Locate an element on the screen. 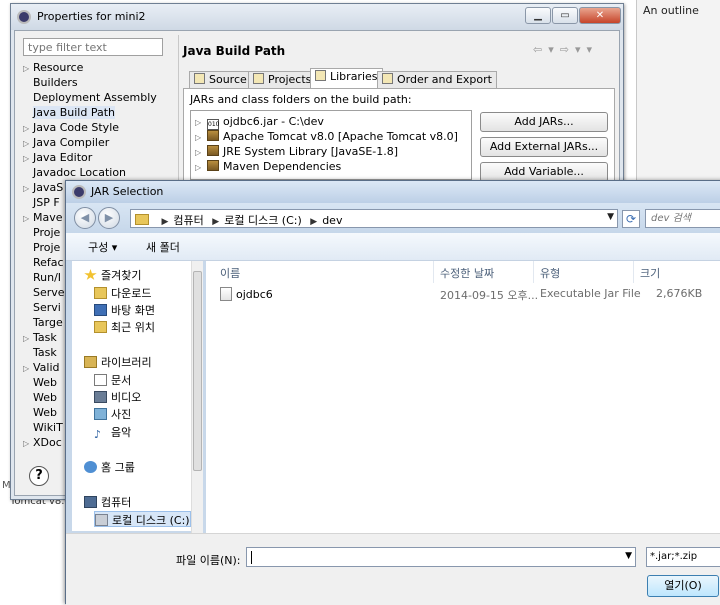  tree-item: ▷ Task is located at coordinates (40, 338).